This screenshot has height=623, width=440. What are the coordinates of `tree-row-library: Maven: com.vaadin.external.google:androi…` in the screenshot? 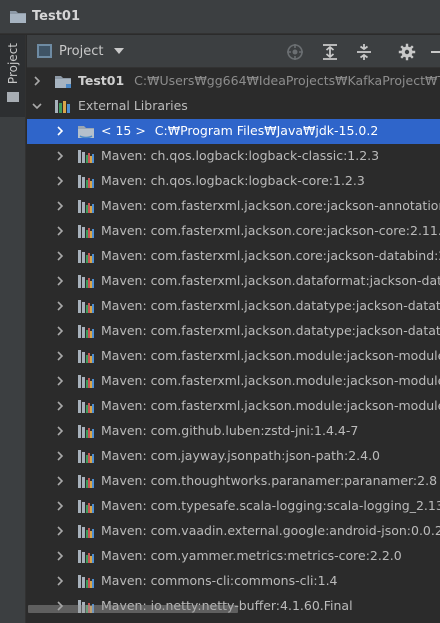 It's located at (233, 531).